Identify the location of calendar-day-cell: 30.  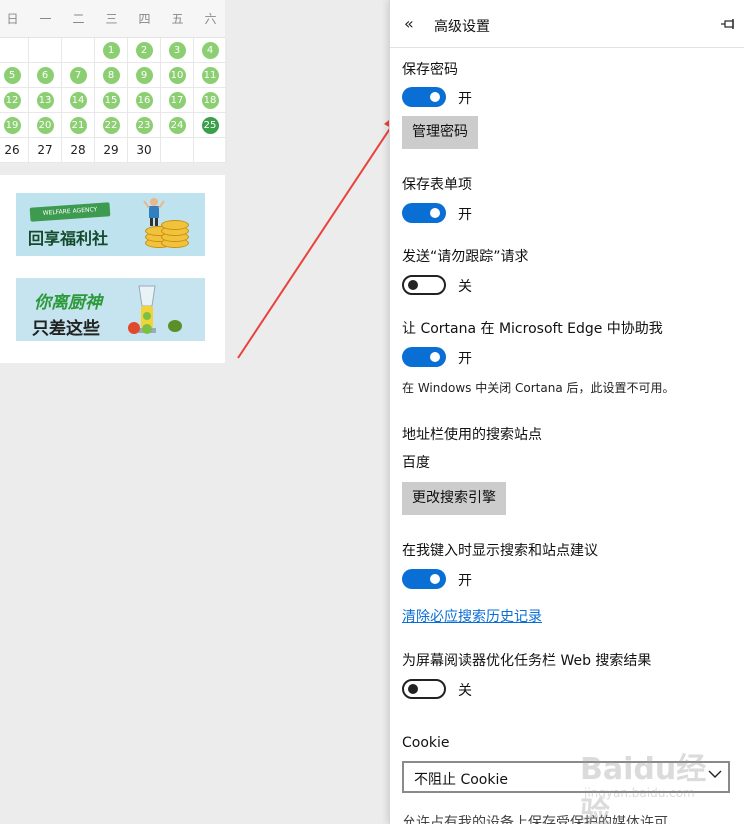
(144, 150).